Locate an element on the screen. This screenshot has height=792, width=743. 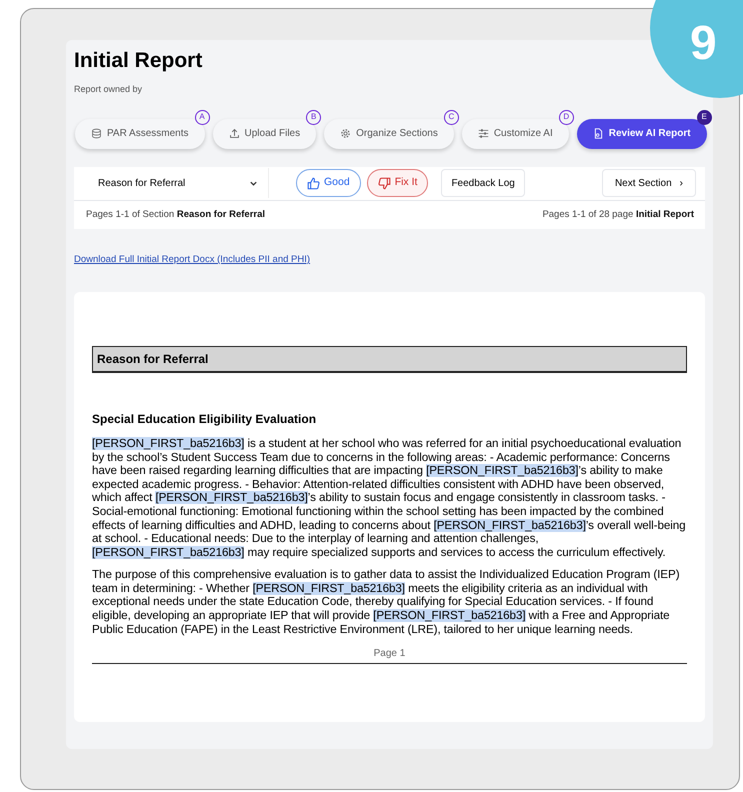
fix-it-button: Fix It is located at coordinates (397, 183).